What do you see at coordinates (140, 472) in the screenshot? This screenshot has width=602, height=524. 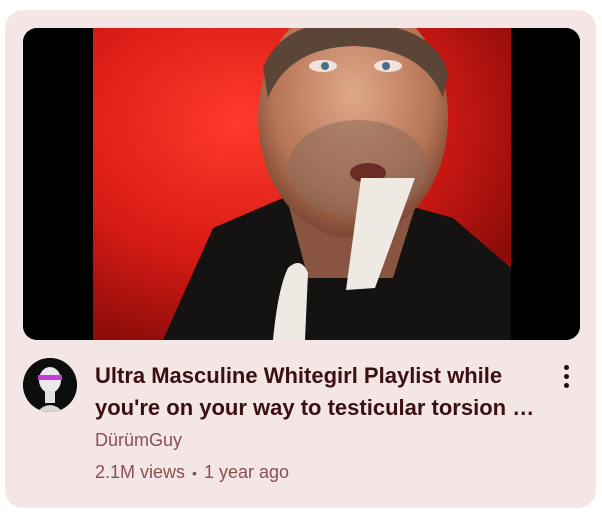 I see `view-count: 2.1M views` at bounding box center [140, 472].